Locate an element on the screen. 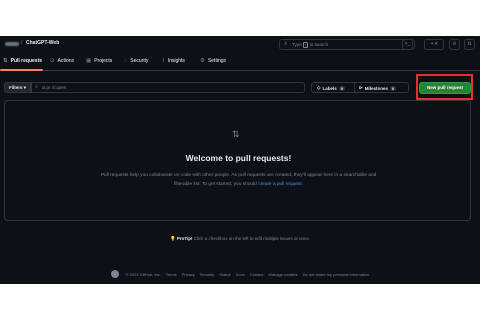 The image size is (480, 320). tab-insights: ⌇ Insights is located at coordinates (173, 61).